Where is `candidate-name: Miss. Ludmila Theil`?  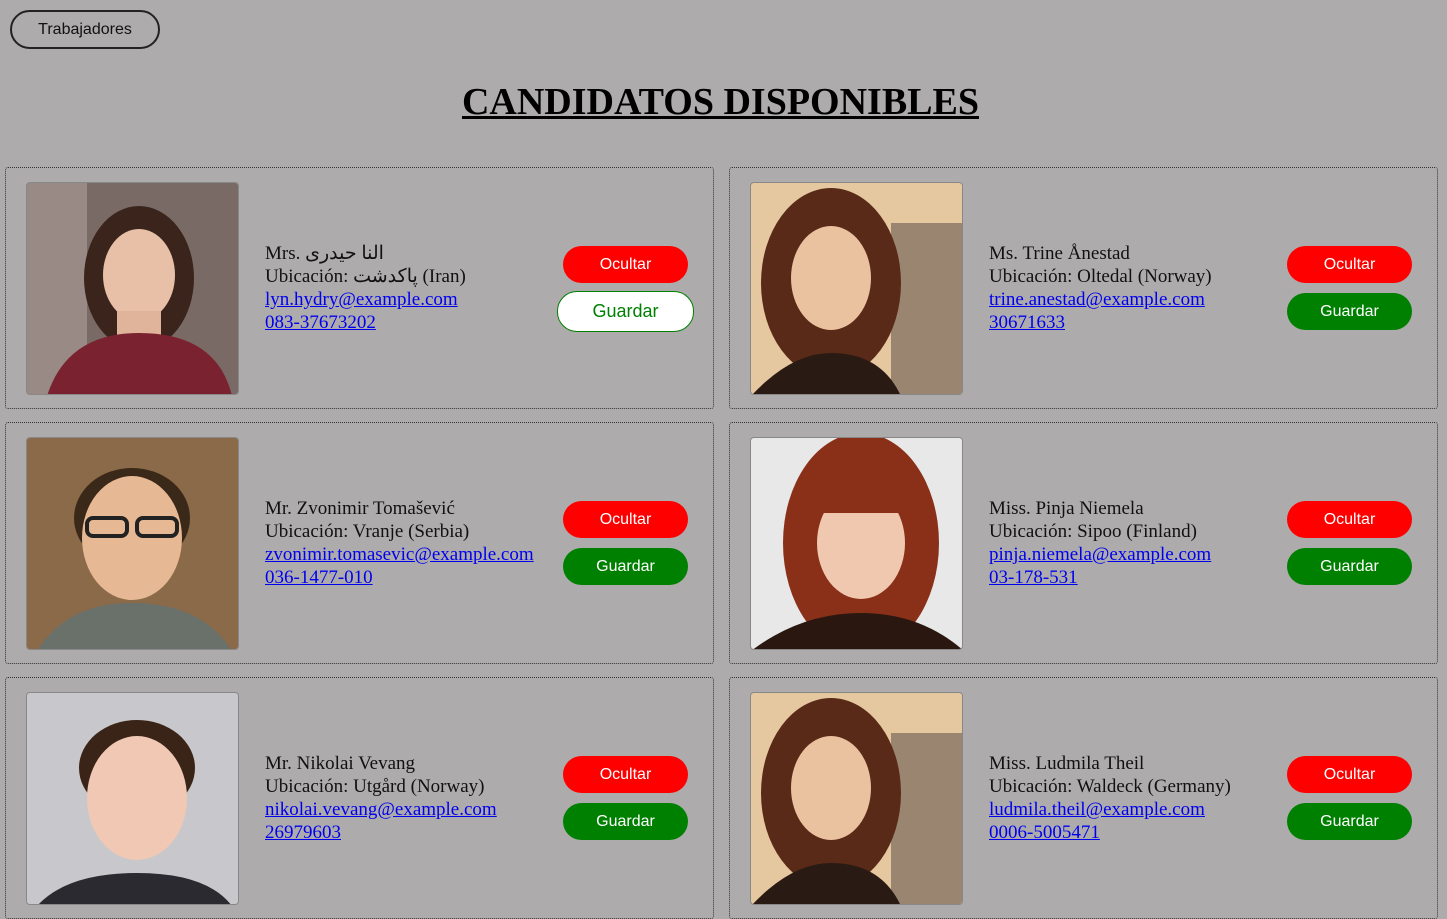 candidate-name: Miss. Ludmila Theil is located at coordinates (1067, 763).